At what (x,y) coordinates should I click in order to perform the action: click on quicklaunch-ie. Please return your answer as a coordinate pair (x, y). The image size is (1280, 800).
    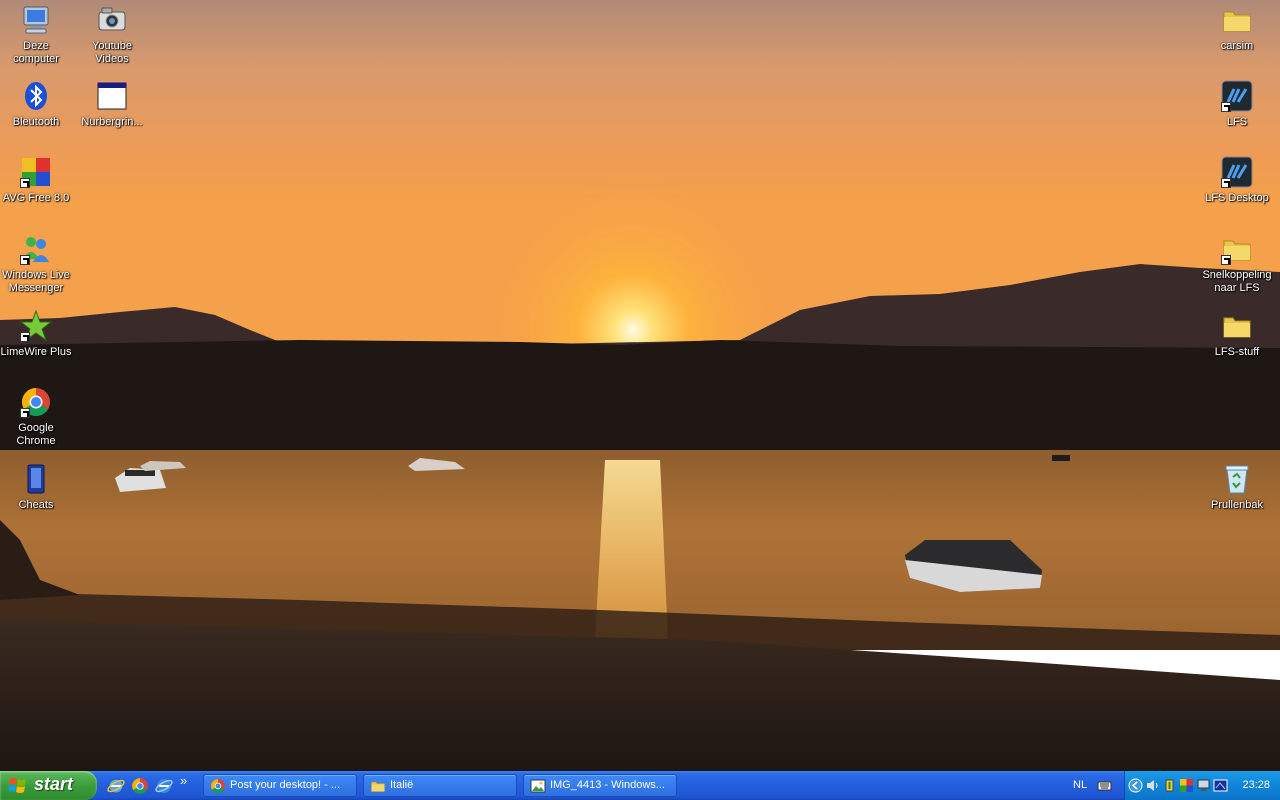
    Looking at the image, I should click on (116, 786).